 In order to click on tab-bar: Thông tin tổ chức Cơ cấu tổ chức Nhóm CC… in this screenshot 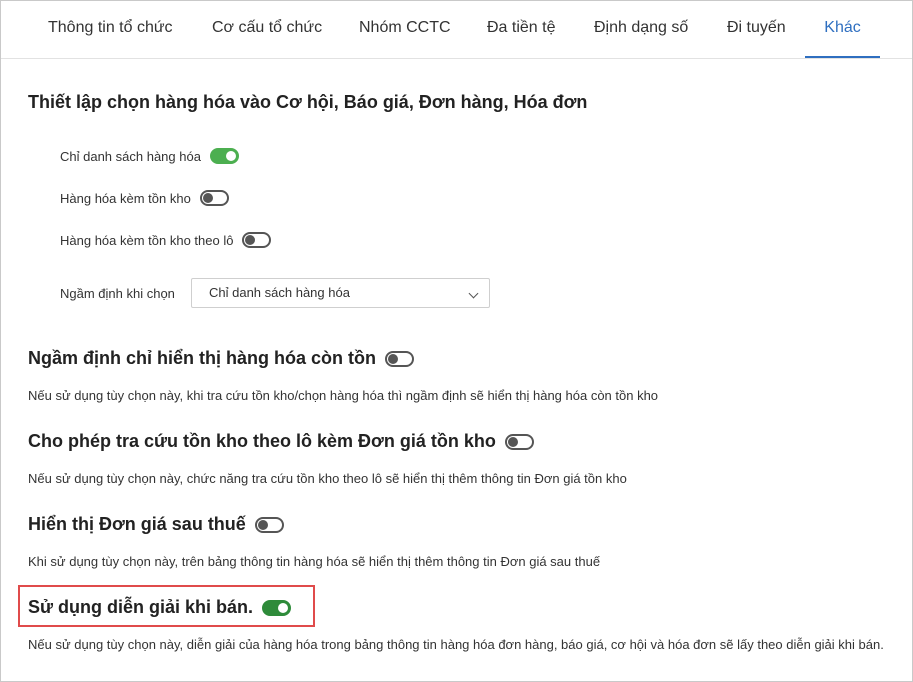, I will do `click(456, 30)`.